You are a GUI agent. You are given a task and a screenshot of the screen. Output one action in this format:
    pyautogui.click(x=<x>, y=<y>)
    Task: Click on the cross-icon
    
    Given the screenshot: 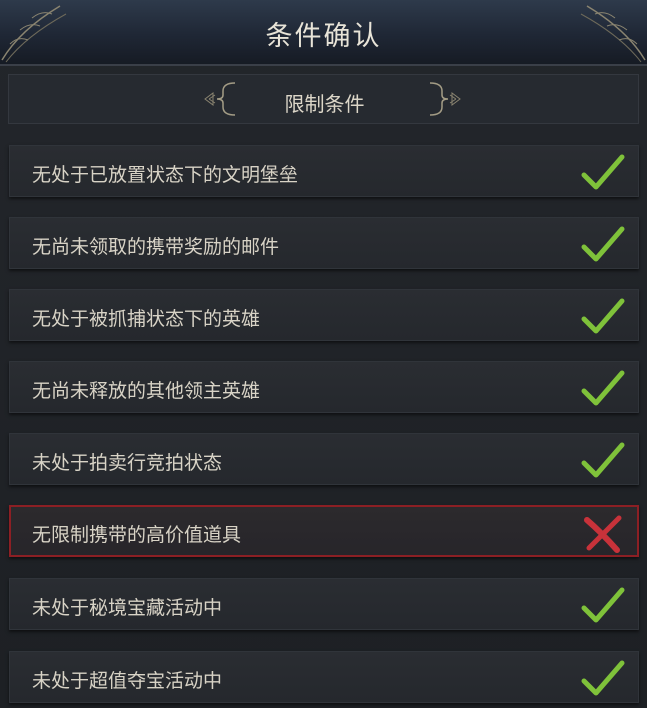 What is the action you would take?
    pyautogui.click(x=603, y=534)
    